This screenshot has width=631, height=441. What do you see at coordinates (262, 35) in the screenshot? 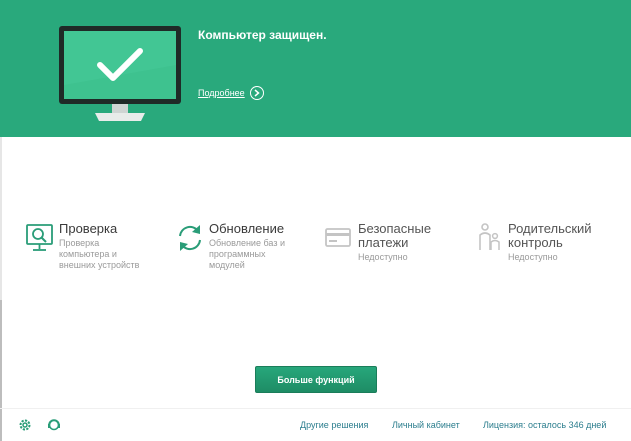
I see `status-title: Компьютер защищен.` at bounding box center [262, 35].